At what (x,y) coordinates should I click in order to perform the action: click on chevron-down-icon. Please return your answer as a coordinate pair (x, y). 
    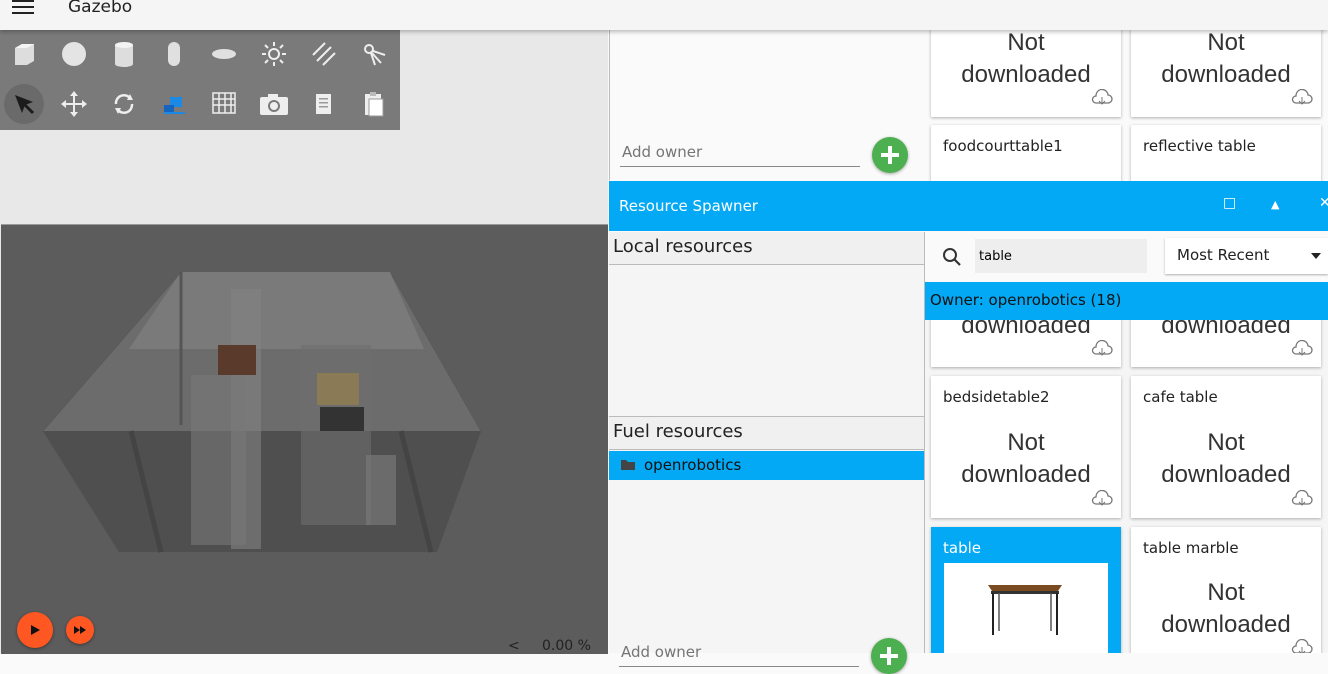
    Looking at the image, I should click on (1316, 256).